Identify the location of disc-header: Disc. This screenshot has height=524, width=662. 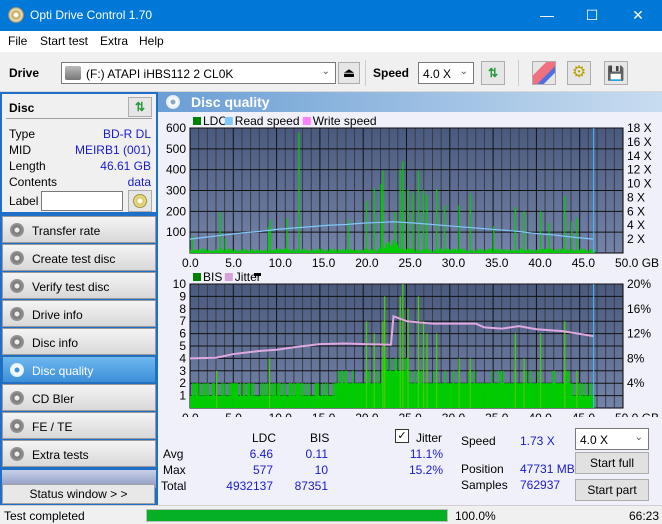
(22, 108).